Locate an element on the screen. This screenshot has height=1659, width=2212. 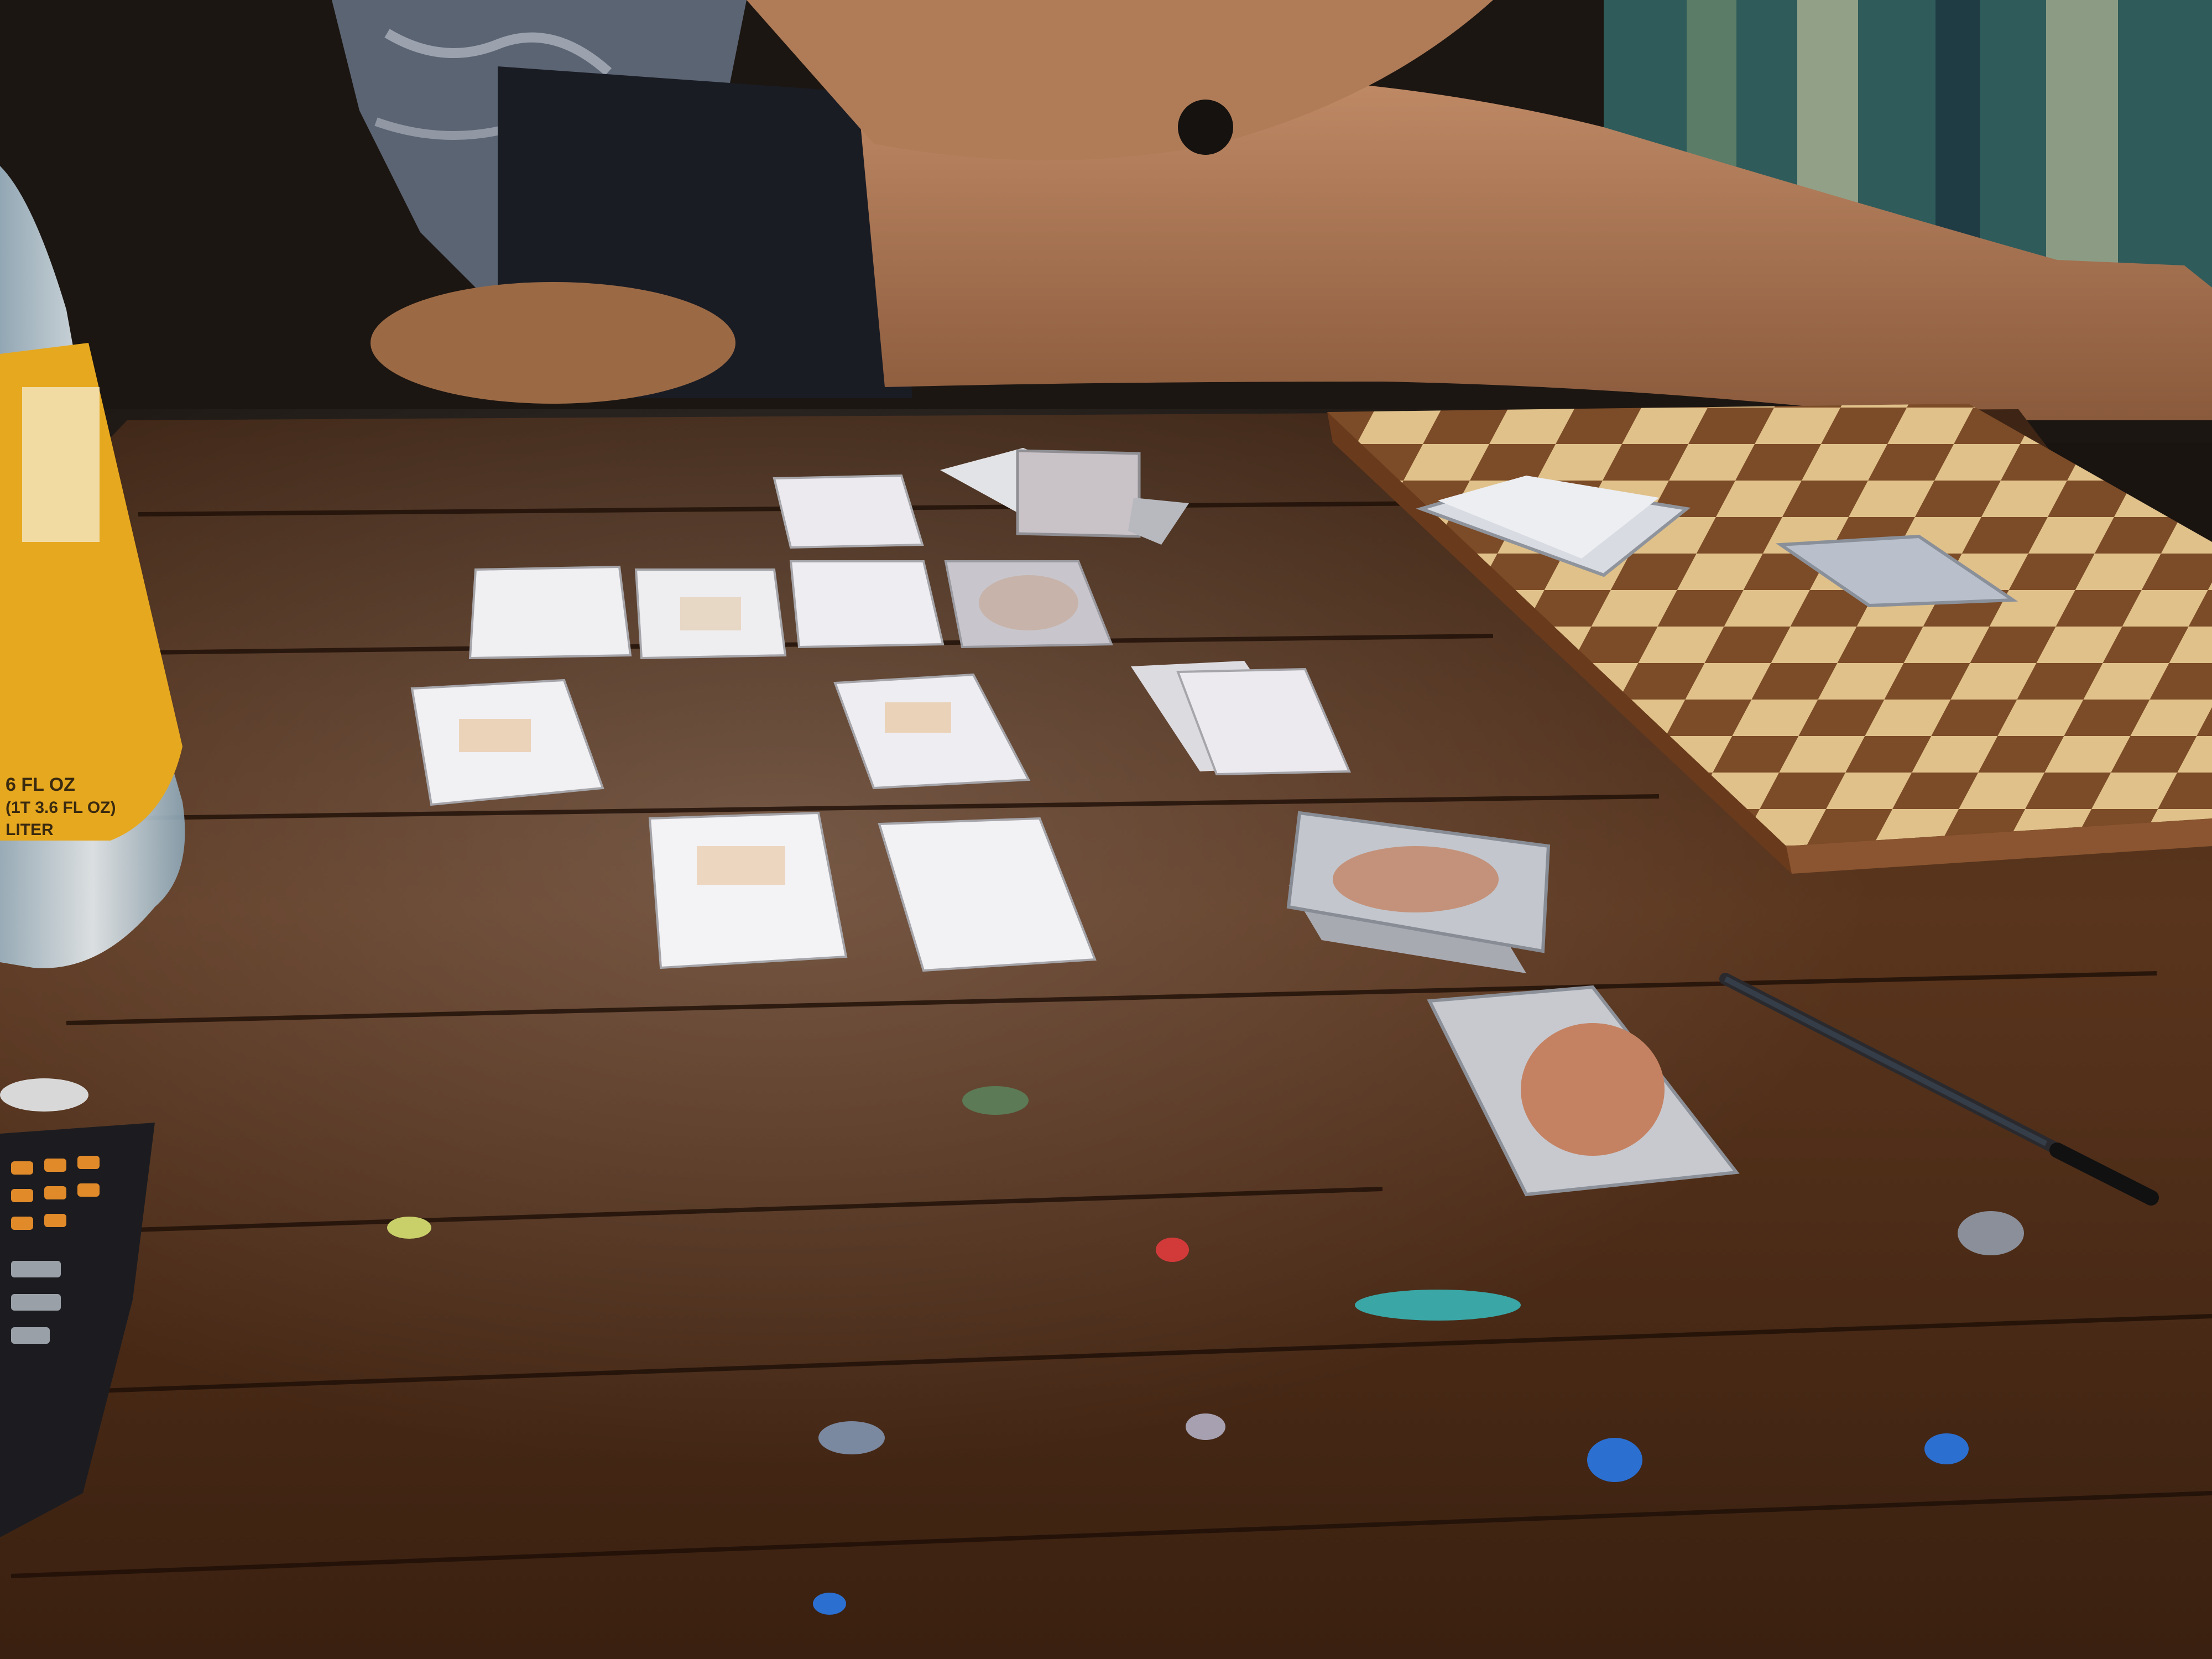
wooden-stool is located at coordinates (553, 343).